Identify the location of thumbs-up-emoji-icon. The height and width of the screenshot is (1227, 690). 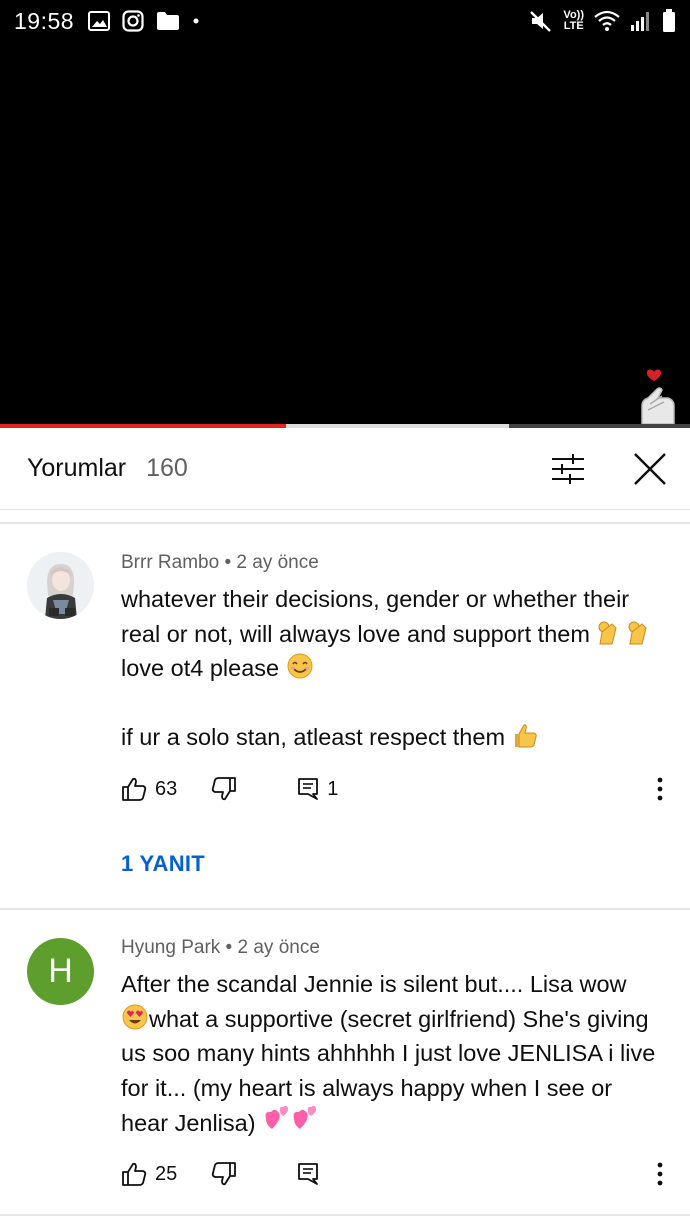
(525, 735).